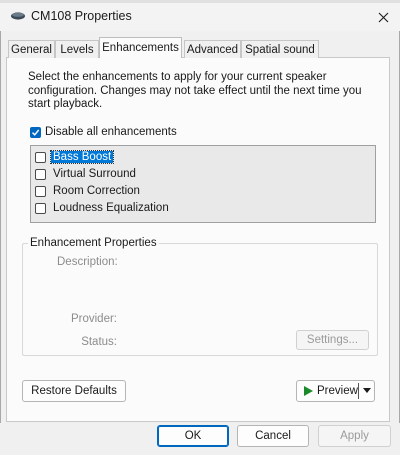  I want to click on preview-label: Preview, so click(337, 391).